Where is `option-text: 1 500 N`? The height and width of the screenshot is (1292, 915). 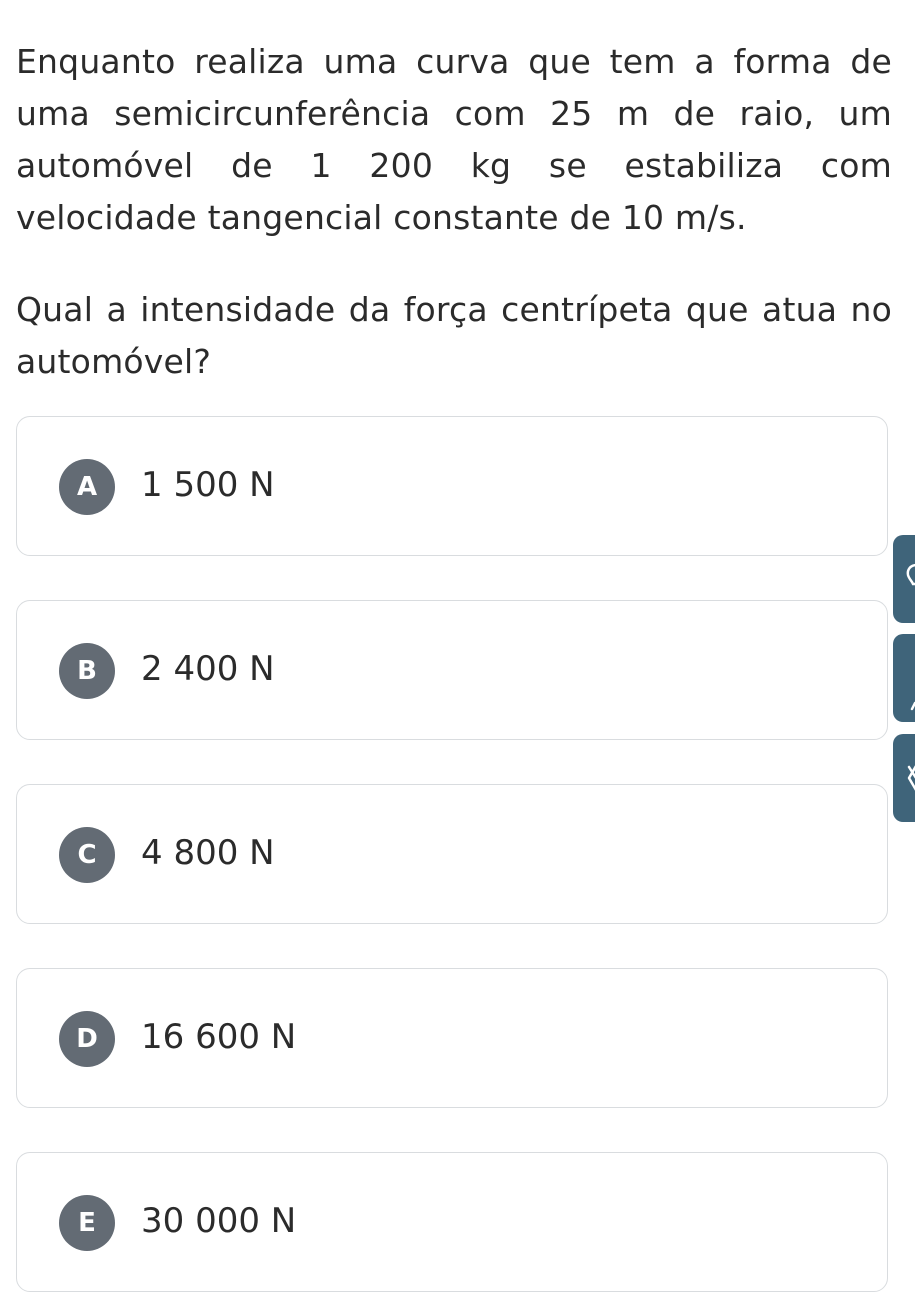 option-text: 1 500 N is located at coordinates (208, 485).